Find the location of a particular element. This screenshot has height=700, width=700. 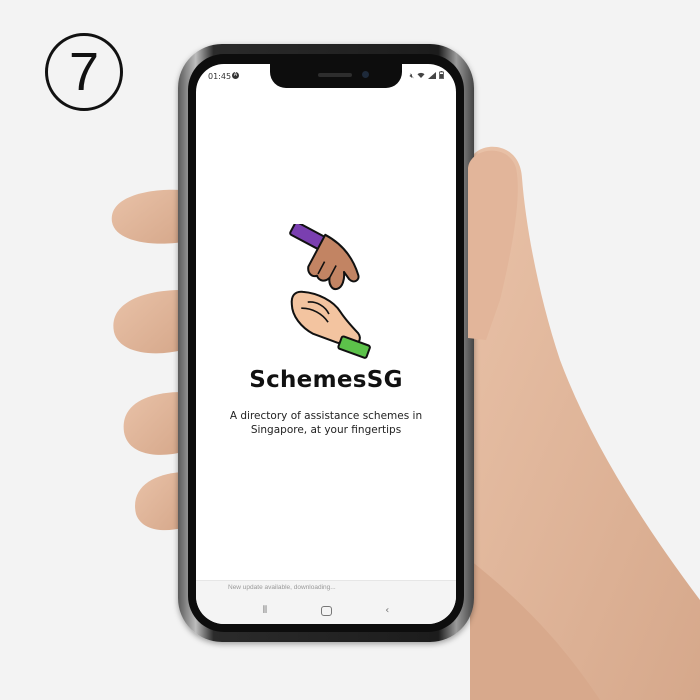

home-button is located at coordinates (326, 610).